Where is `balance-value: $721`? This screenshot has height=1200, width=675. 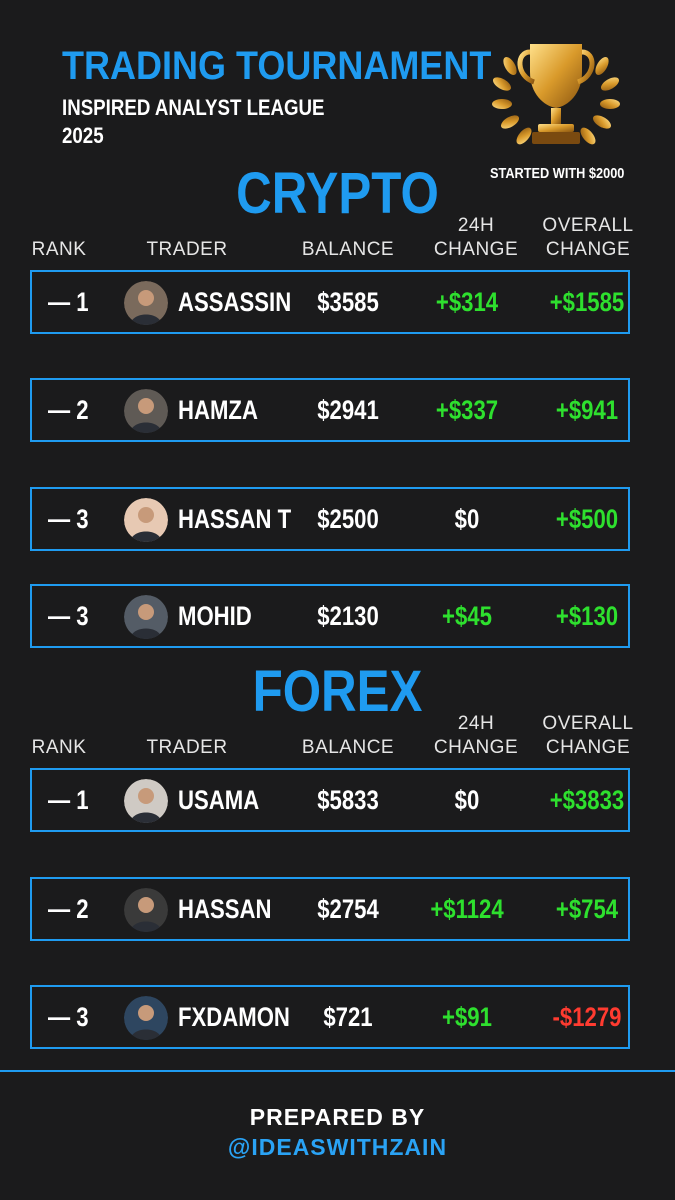
balance-value: $721 is located at coordinates (348, 1017).